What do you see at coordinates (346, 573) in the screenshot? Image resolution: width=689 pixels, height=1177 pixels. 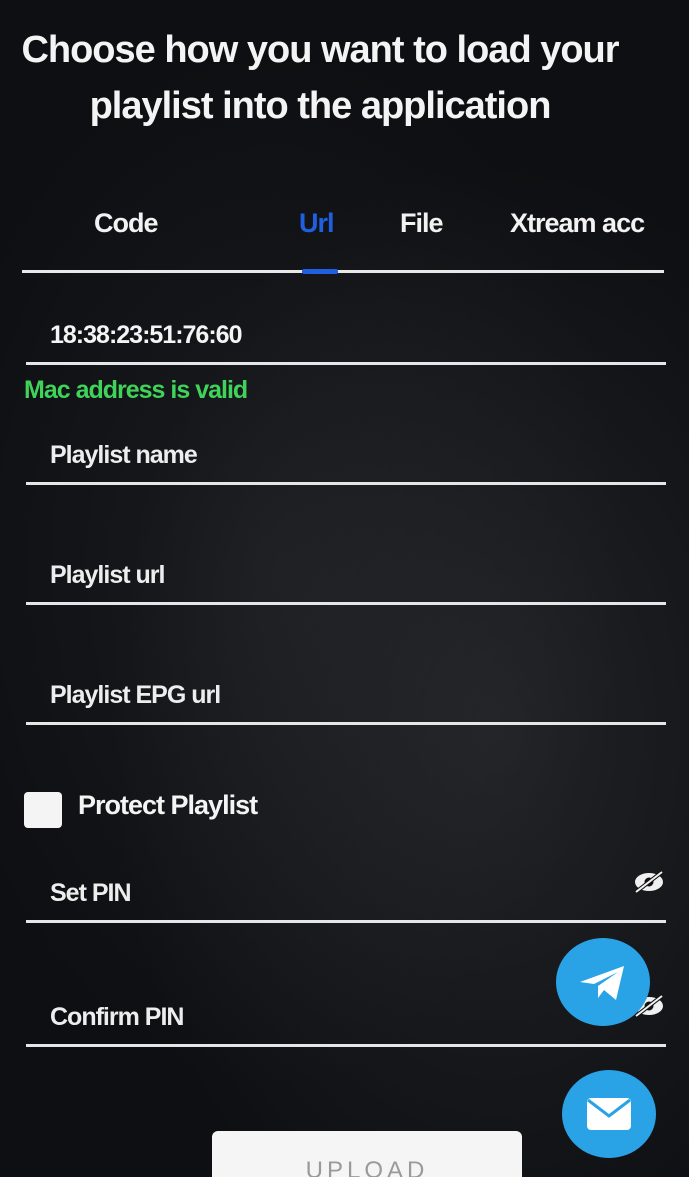 I see `playlist-url-input: Playlist url` at bounding box center [346, 573].